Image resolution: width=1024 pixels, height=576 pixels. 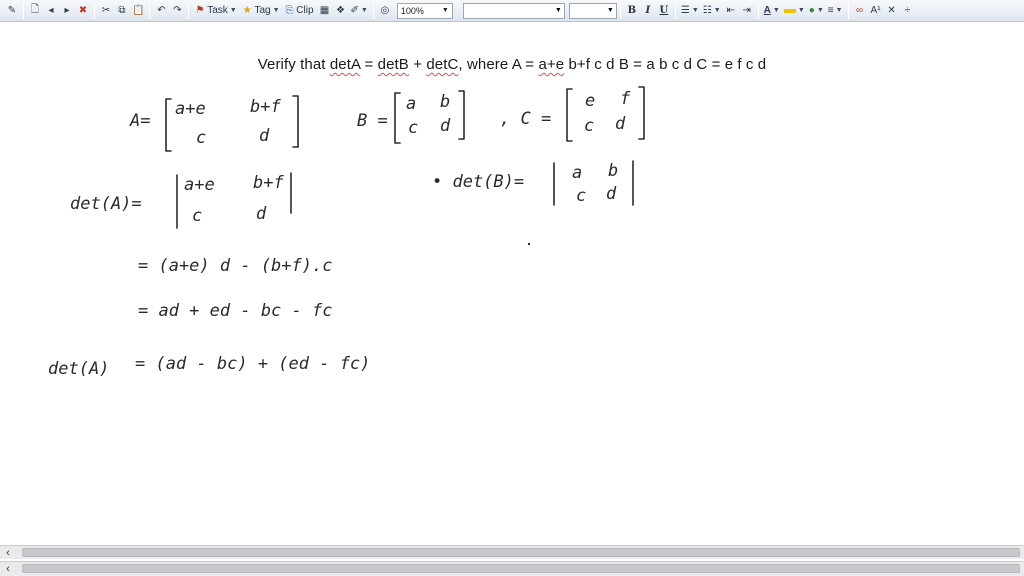 What do you see at coordinates (325, 11) in the screenshot?
I see `table-icon: ▦` at bounding box center [325, 11].